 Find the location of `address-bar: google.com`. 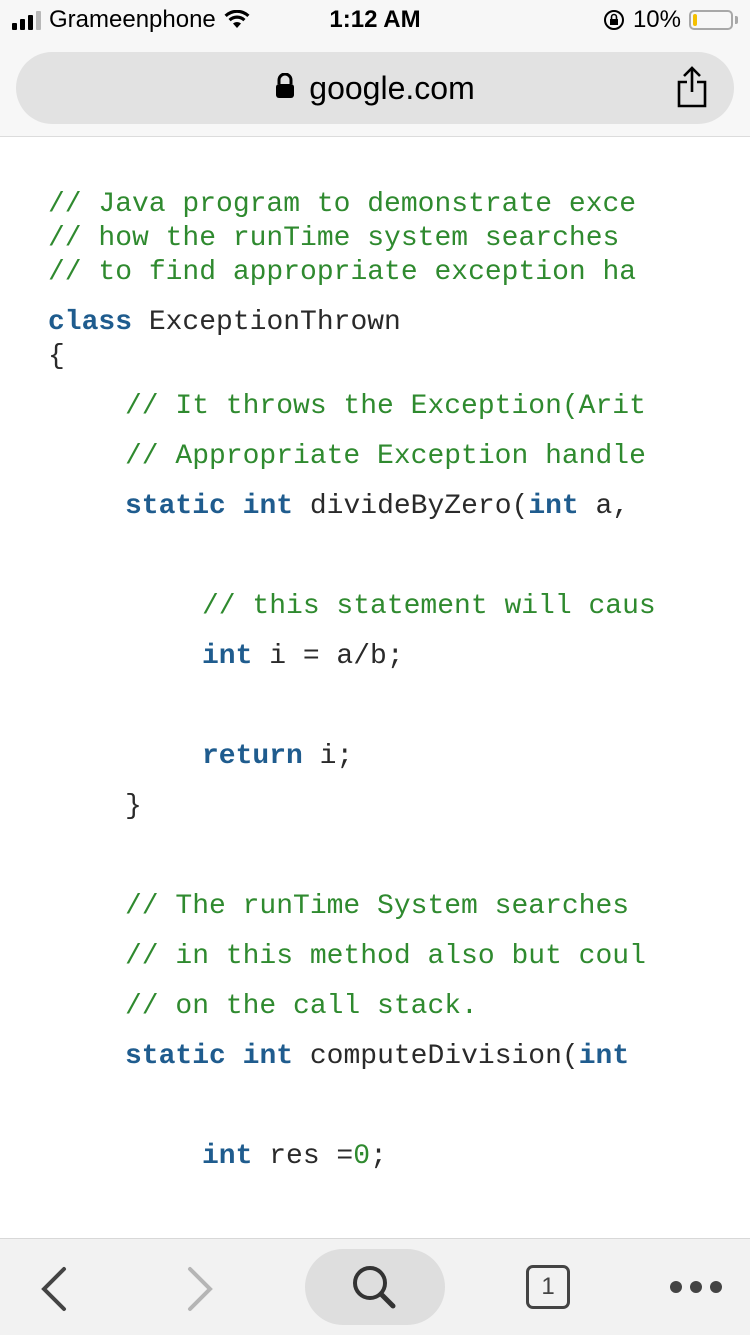

address-bar: google.com is located at coordinates (375, 88).